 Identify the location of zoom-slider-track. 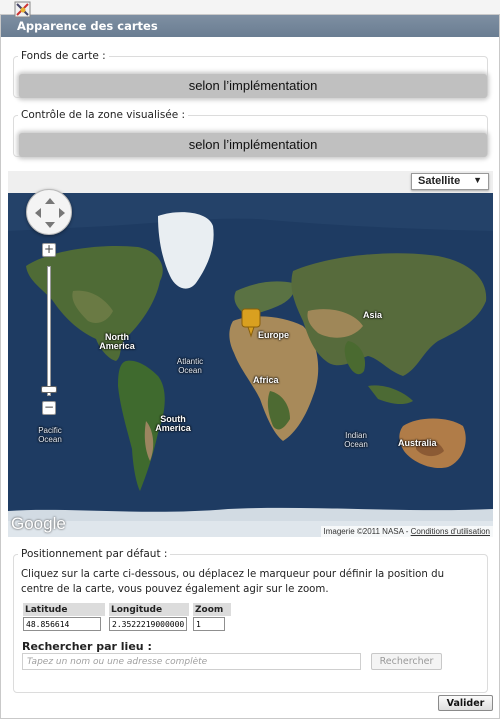
(49, 331).